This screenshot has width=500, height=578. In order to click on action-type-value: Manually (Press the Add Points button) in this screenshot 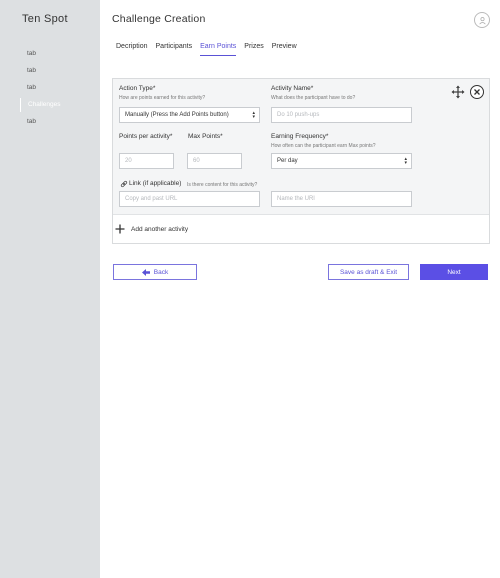, I will do `click(177, 115)`.